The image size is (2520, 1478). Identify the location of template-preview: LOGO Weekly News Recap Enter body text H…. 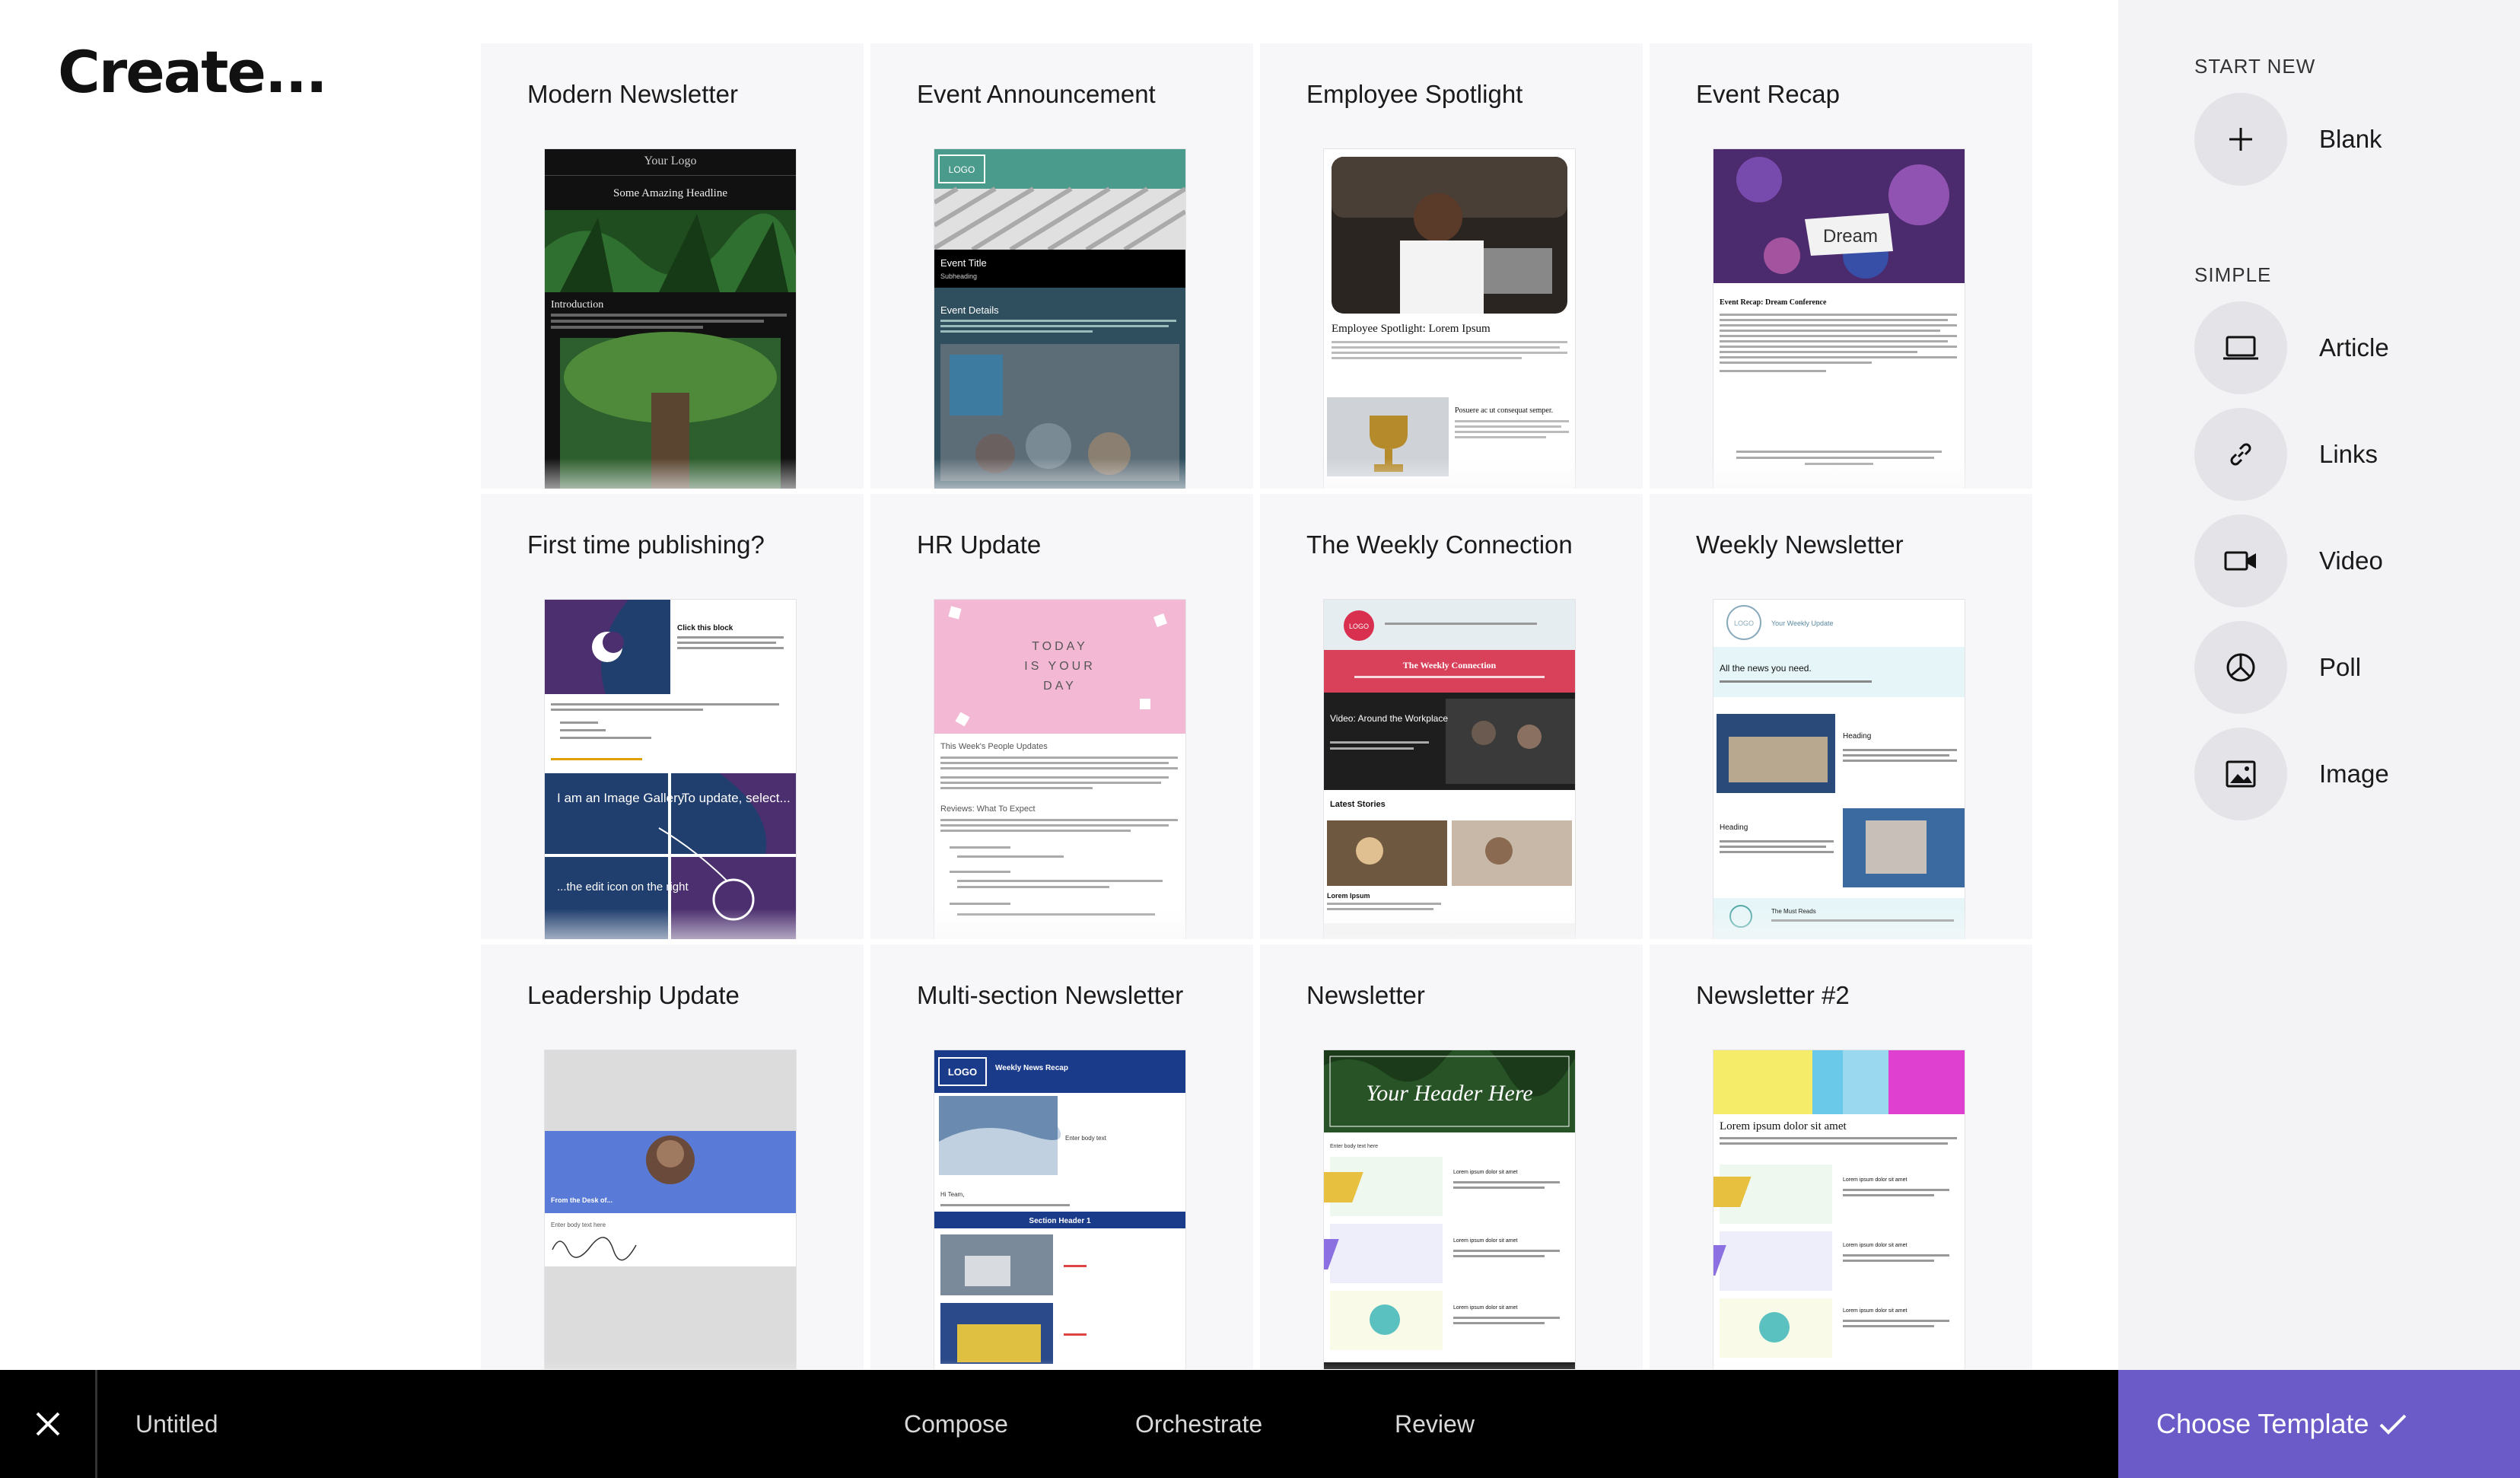
(1059, 1209).